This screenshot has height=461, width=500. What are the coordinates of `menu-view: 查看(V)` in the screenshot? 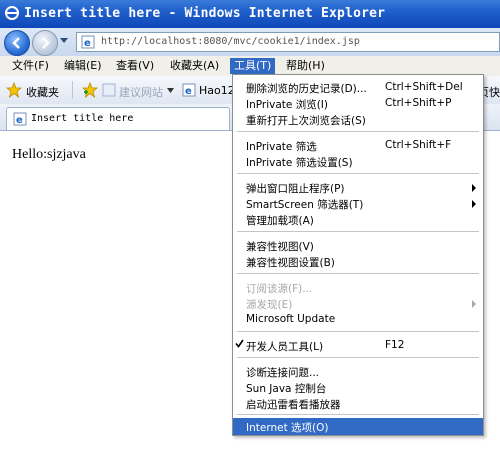 It's located at (135, 66).